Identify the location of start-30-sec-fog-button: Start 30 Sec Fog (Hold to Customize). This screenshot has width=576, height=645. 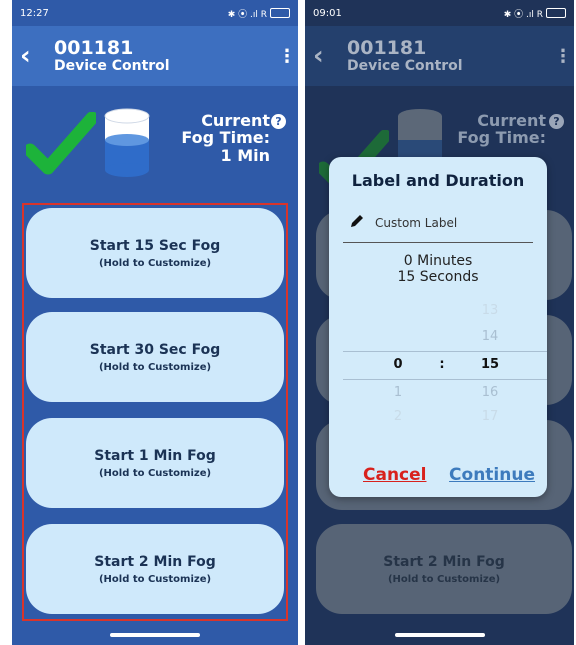
(155, 357).